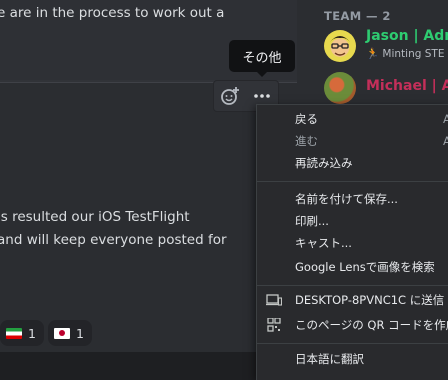  Describe the element at coordinates (373, 54) in the screenshot. I see `running-icon: 🏃` at that location.